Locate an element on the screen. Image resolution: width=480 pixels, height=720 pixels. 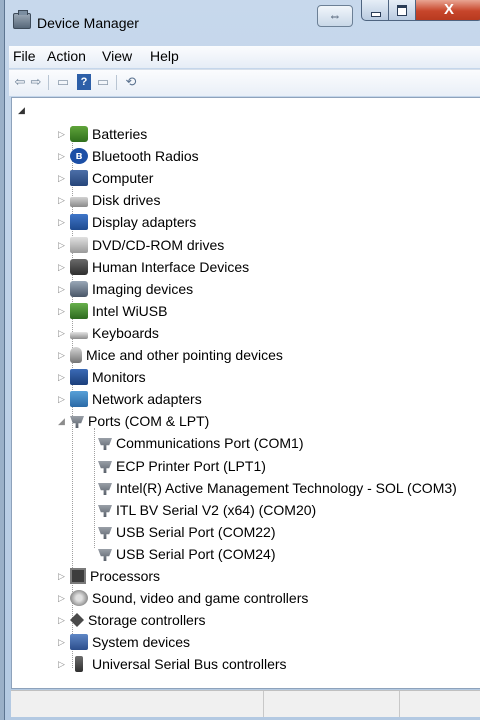
tree-device-label: ITL BV Serial V2 (x64) (COM20) is located at coordinates (216, 510).